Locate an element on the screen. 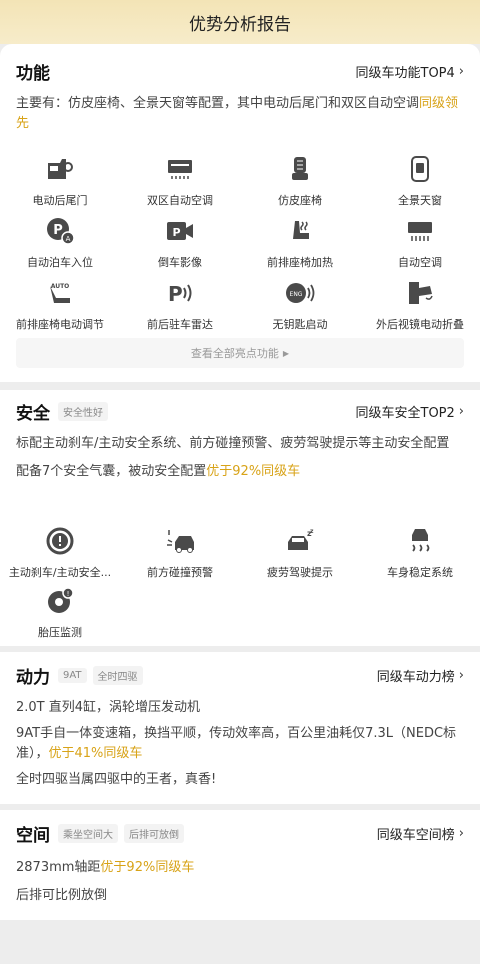 The image size is (480, 964). reverse-camera-icon: P is located at coordinates (180, 231).